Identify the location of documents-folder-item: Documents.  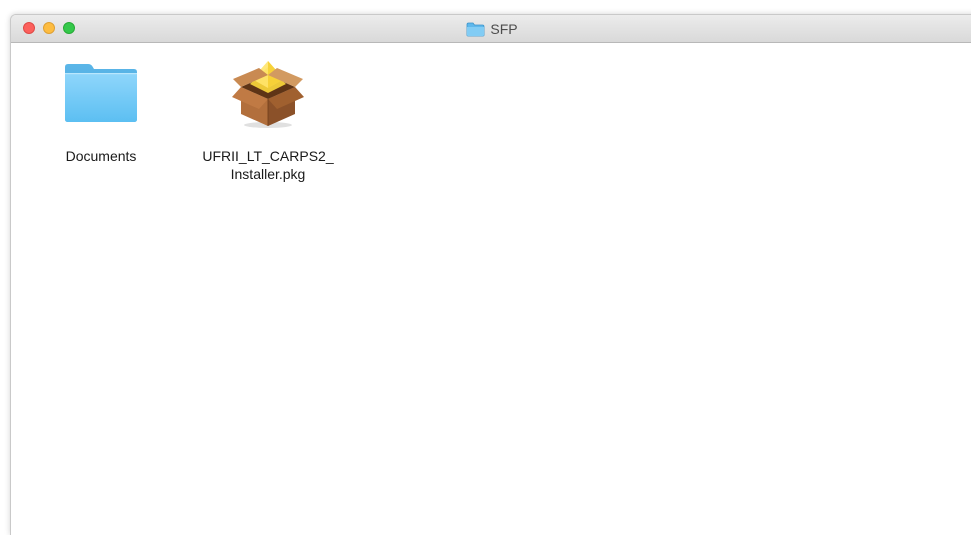
(101, 111).